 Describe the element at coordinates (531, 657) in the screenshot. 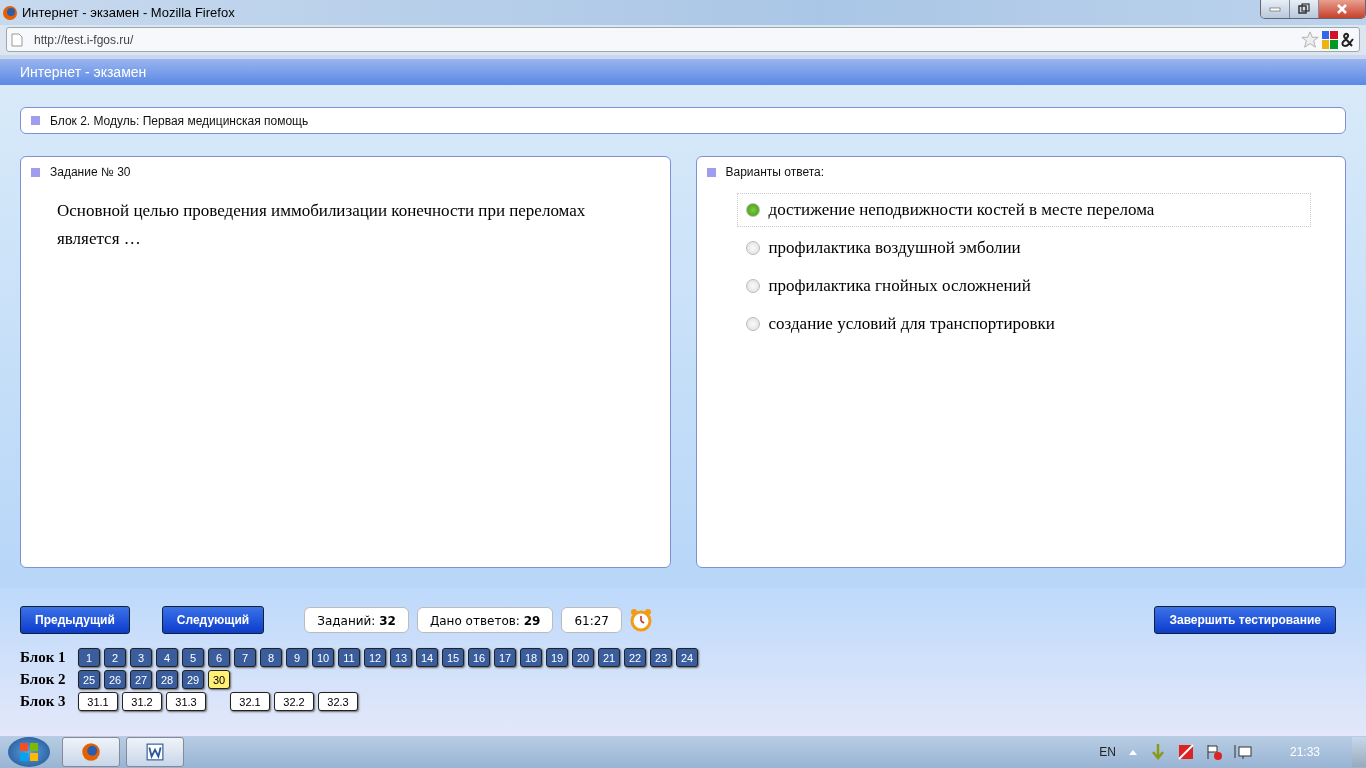

I see `question-number-button: 18` at that location.